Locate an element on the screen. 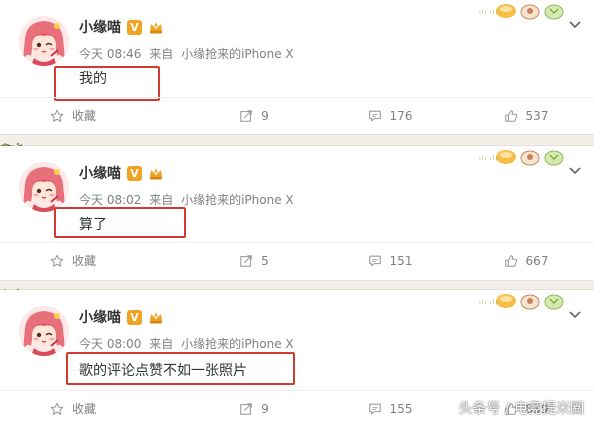 The width and height of the screenshot is (594, 426). post-content: 歌的评论点赞不如一张照片 is located at coordinates (163, 371).